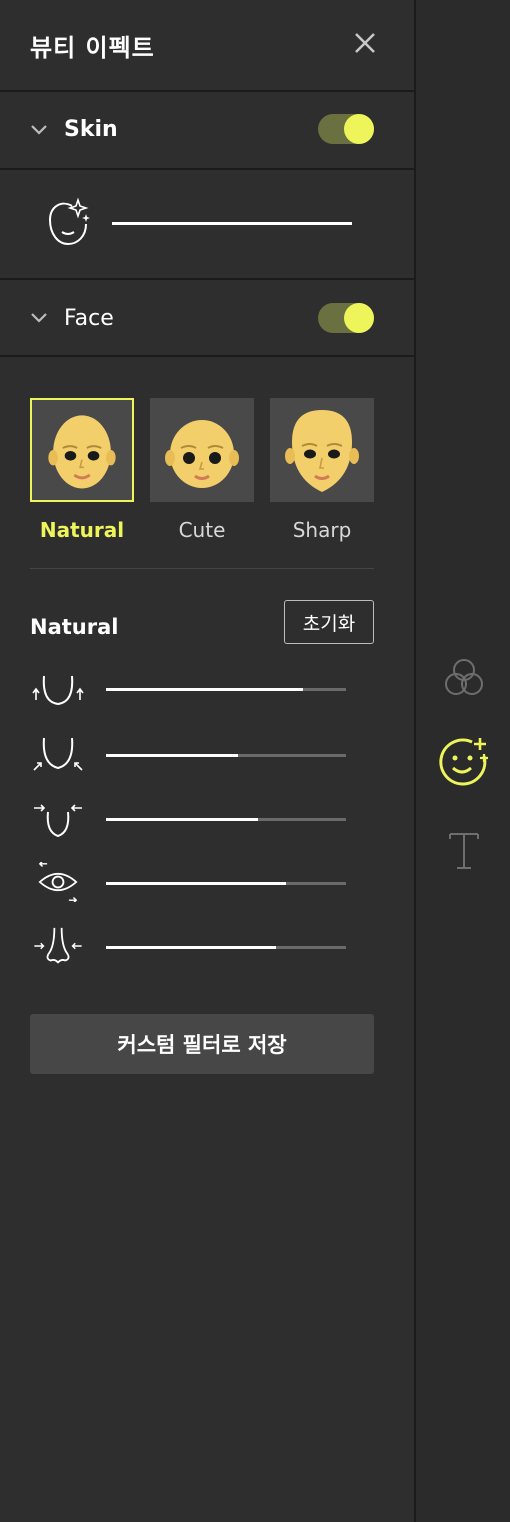  I want to click on filter-circles-icon, so click(464, 678).